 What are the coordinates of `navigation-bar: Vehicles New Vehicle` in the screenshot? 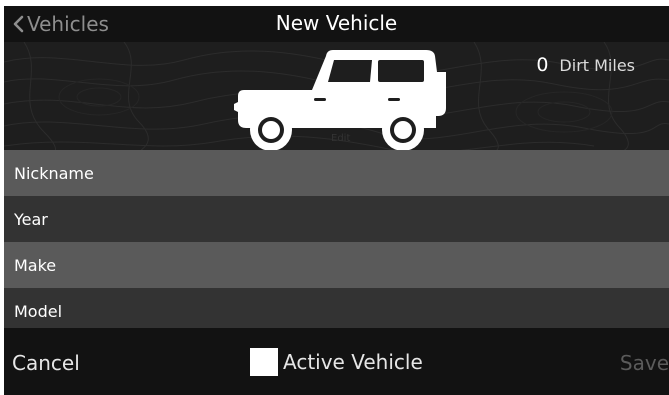 It's located at (336, 24).